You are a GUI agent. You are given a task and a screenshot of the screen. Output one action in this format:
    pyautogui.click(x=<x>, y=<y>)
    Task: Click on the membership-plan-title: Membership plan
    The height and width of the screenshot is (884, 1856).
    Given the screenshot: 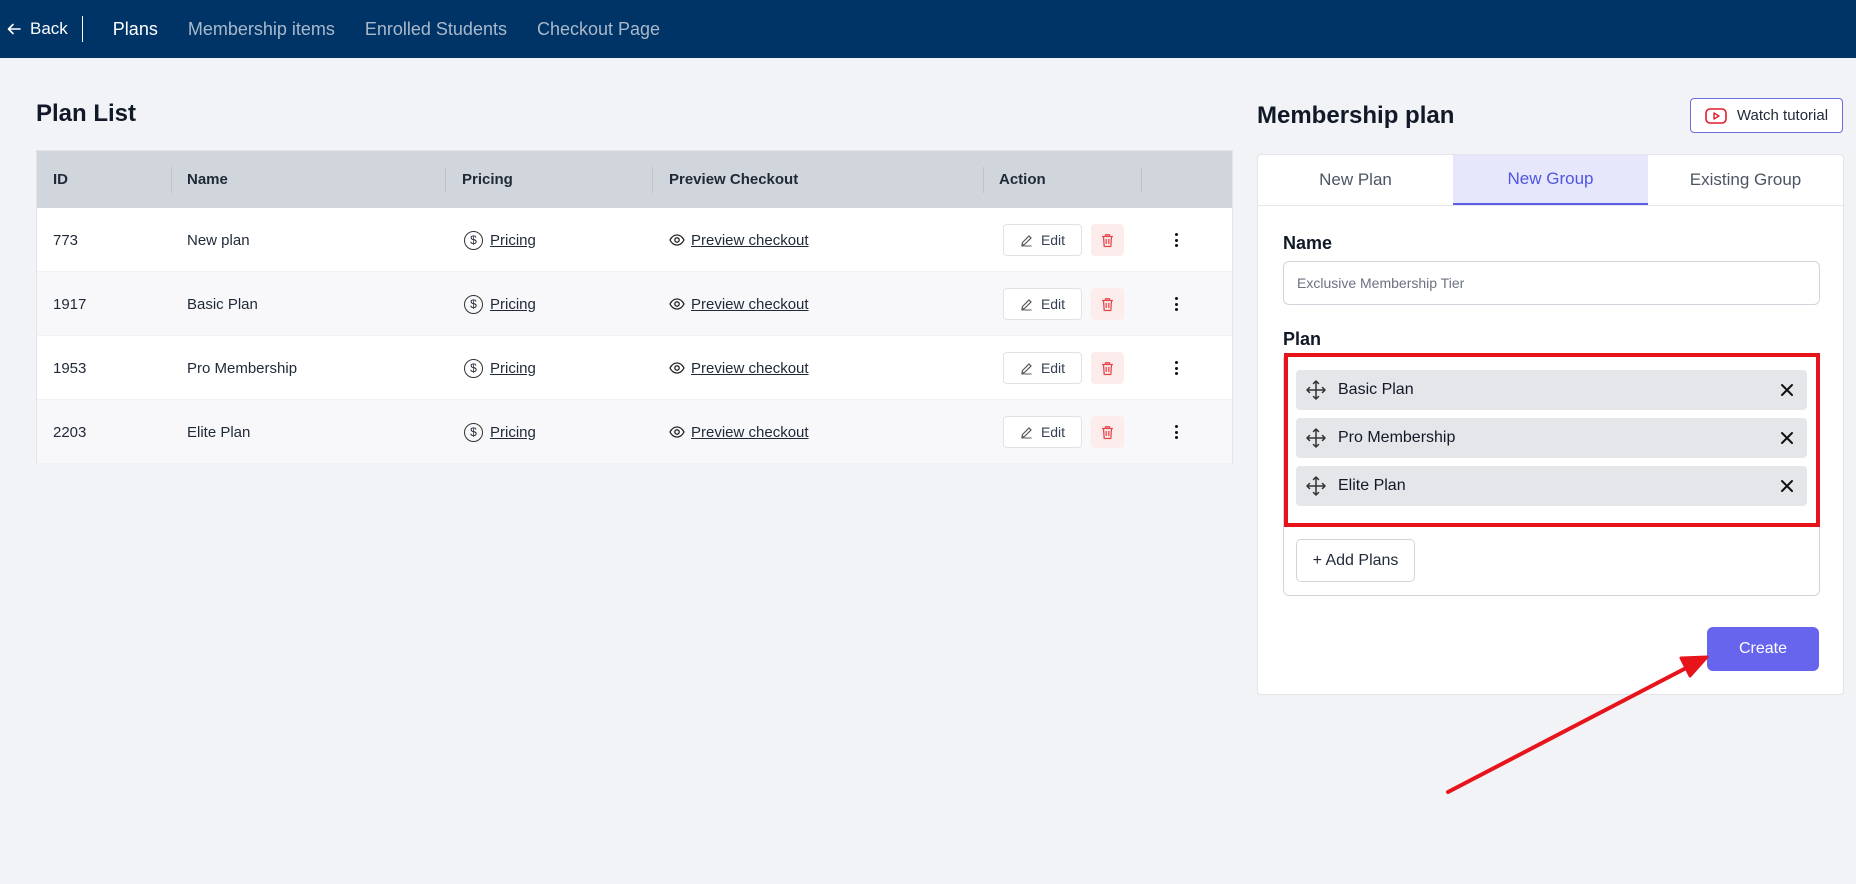 What is the action you would take?
    pyautogui.click(x=1356, y=115)
    